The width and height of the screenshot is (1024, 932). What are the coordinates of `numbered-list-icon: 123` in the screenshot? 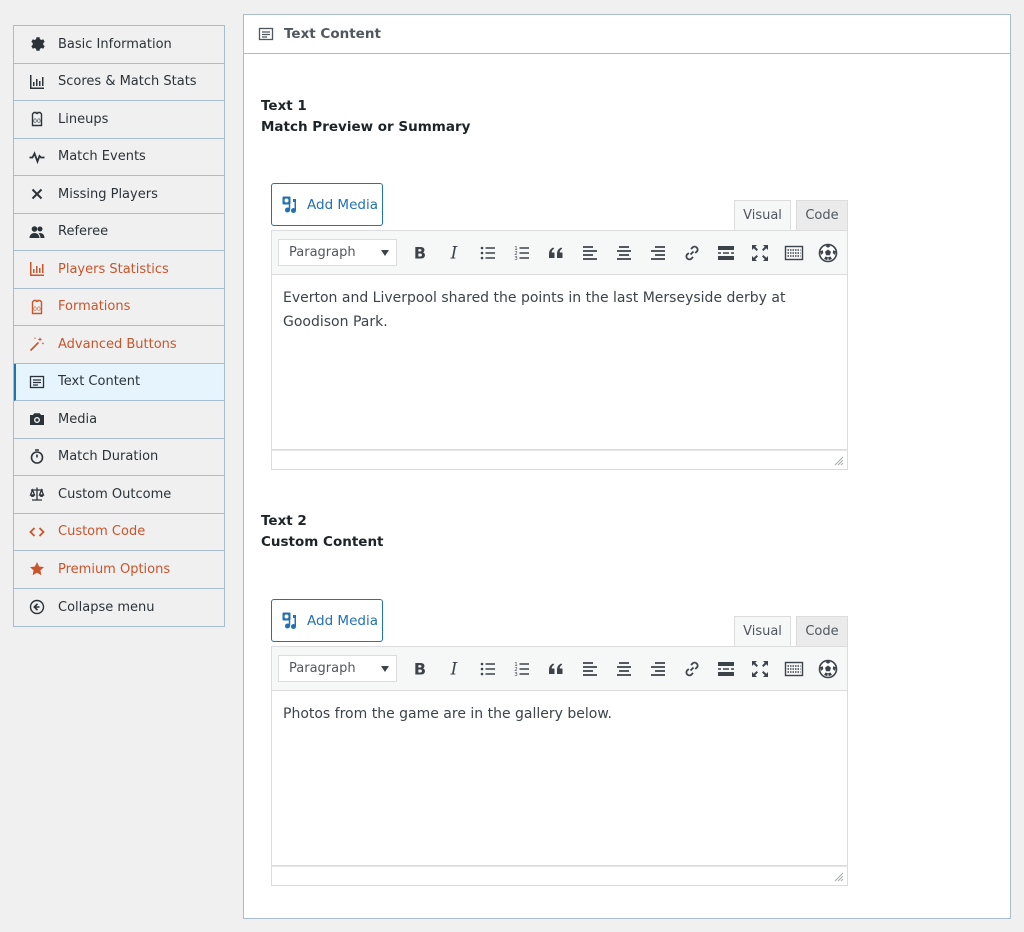 It's located at (521, 254).